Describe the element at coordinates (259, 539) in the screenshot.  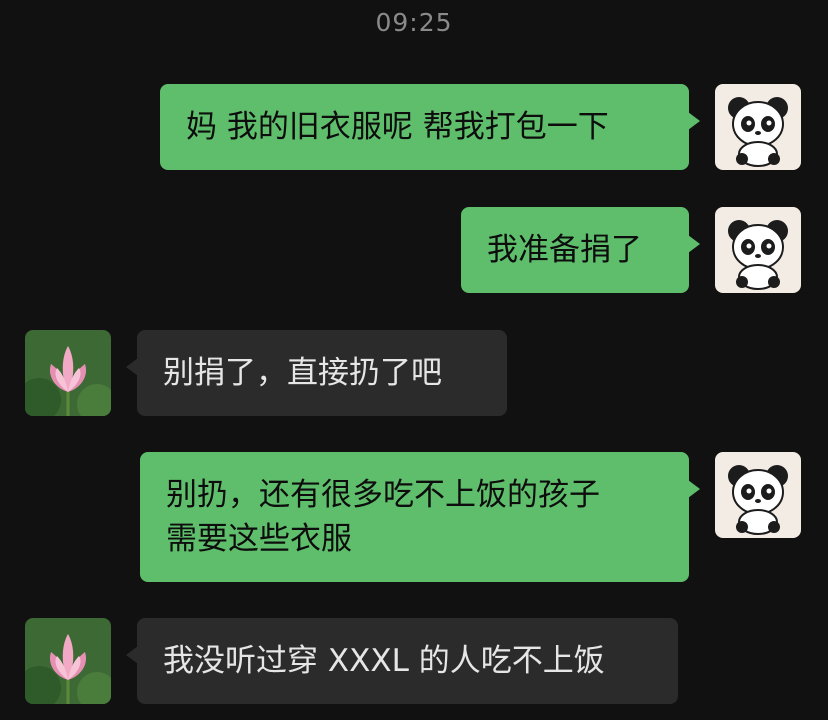
I see `message-text-line-2: 需要这些衣服` at that location.